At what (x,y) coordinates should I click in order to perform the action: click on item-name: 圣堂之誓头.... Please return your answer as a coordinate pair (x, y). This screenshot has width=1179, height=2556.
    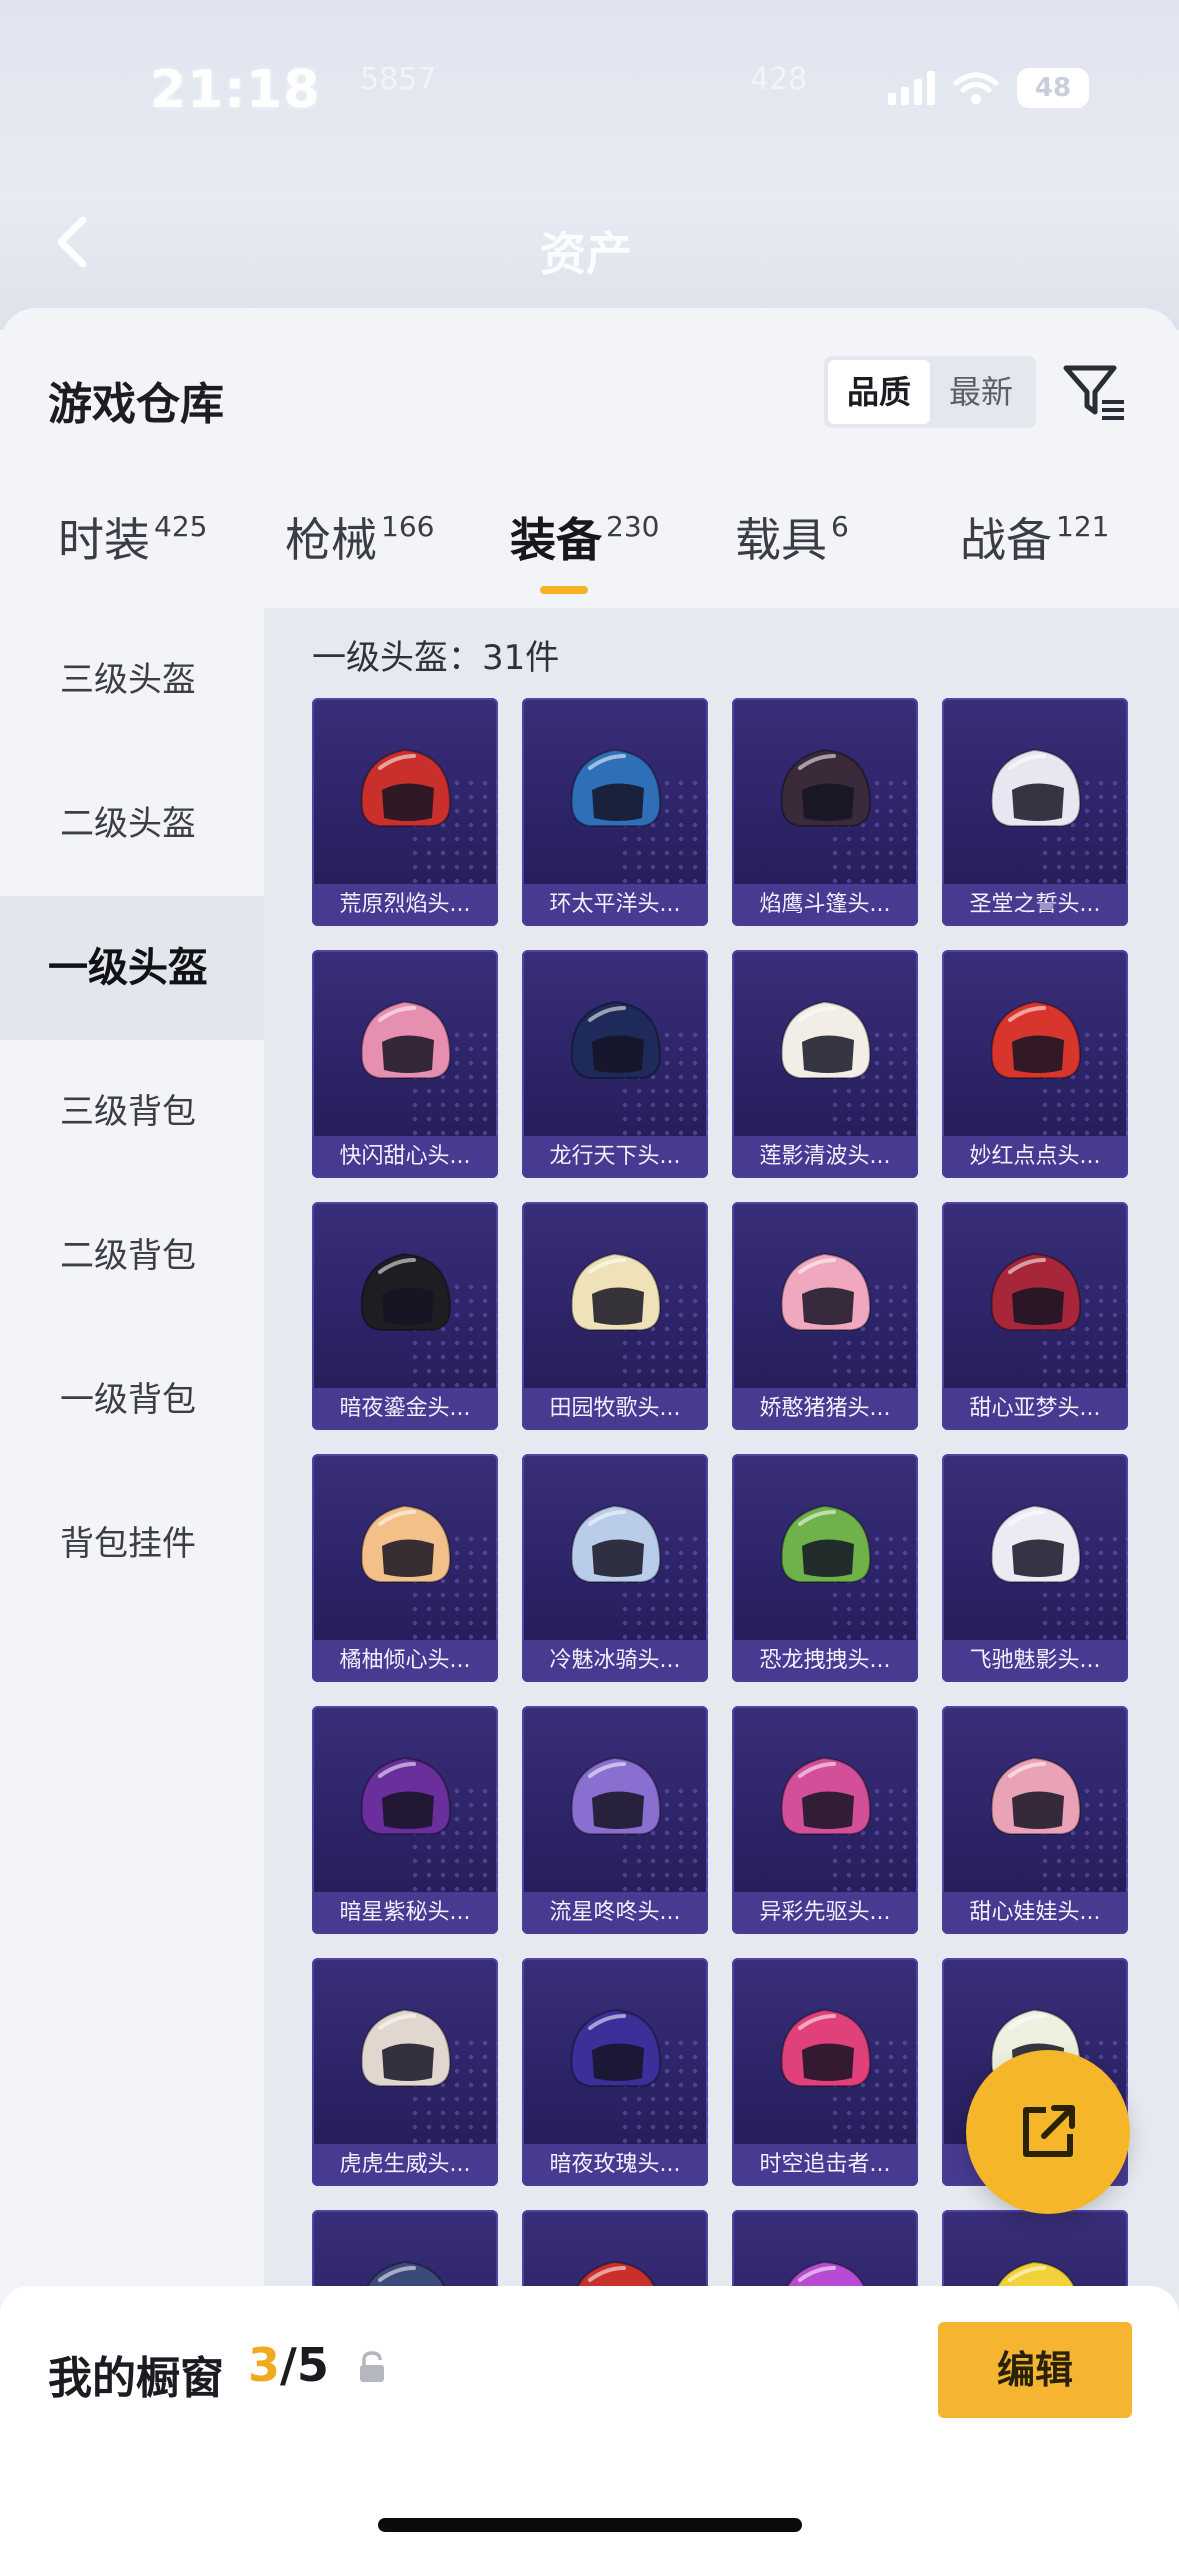
    Looking at the image, I should click on (1035, 905).